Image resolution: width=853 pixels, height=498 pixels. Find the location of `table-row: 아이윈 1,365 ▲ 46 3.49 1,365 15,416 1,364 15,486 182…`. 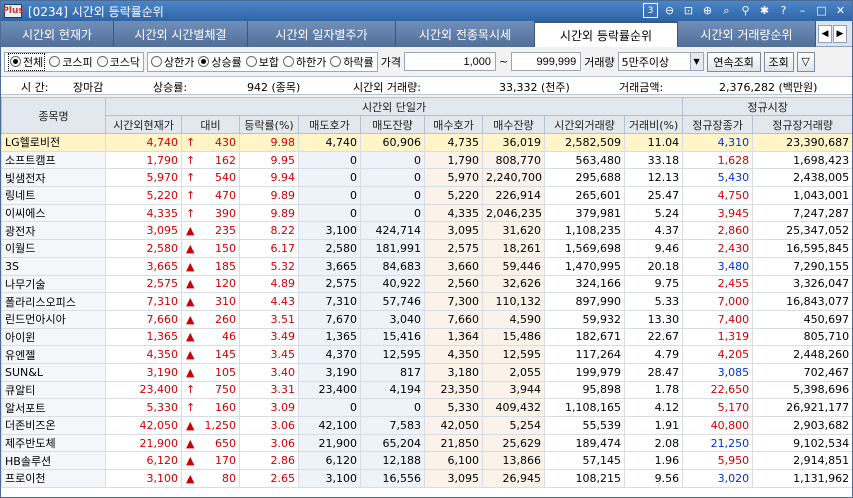

table-row: 아이윈 1,365 ▲ 46 3.49 1,365 15,416 1,364 15,486 182… is located at coordinates (426, 337).